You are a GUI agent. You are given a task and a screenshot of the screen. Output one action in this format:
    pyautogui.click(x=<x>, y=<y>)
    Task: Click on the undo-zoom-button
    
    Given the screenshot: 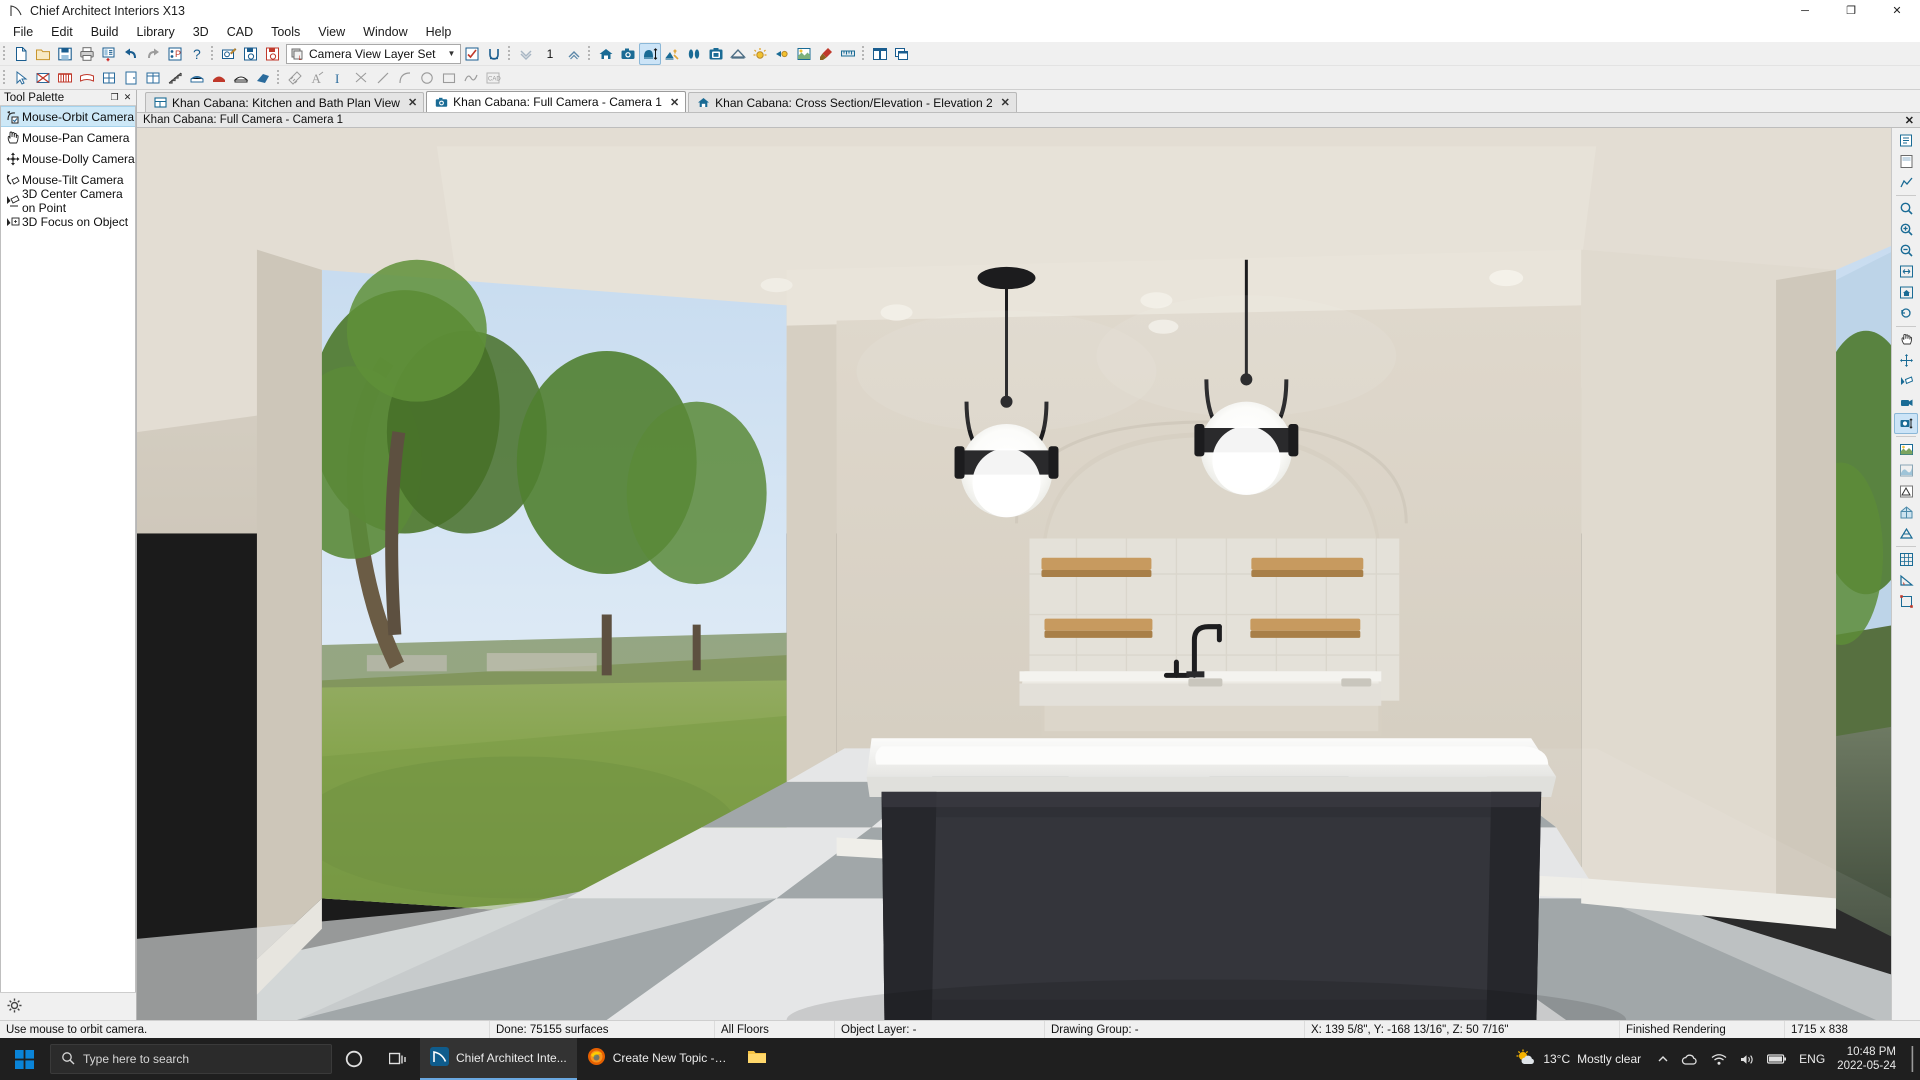 What is the action you would take?
    pyautogui.click(x=1906, y=313)
    